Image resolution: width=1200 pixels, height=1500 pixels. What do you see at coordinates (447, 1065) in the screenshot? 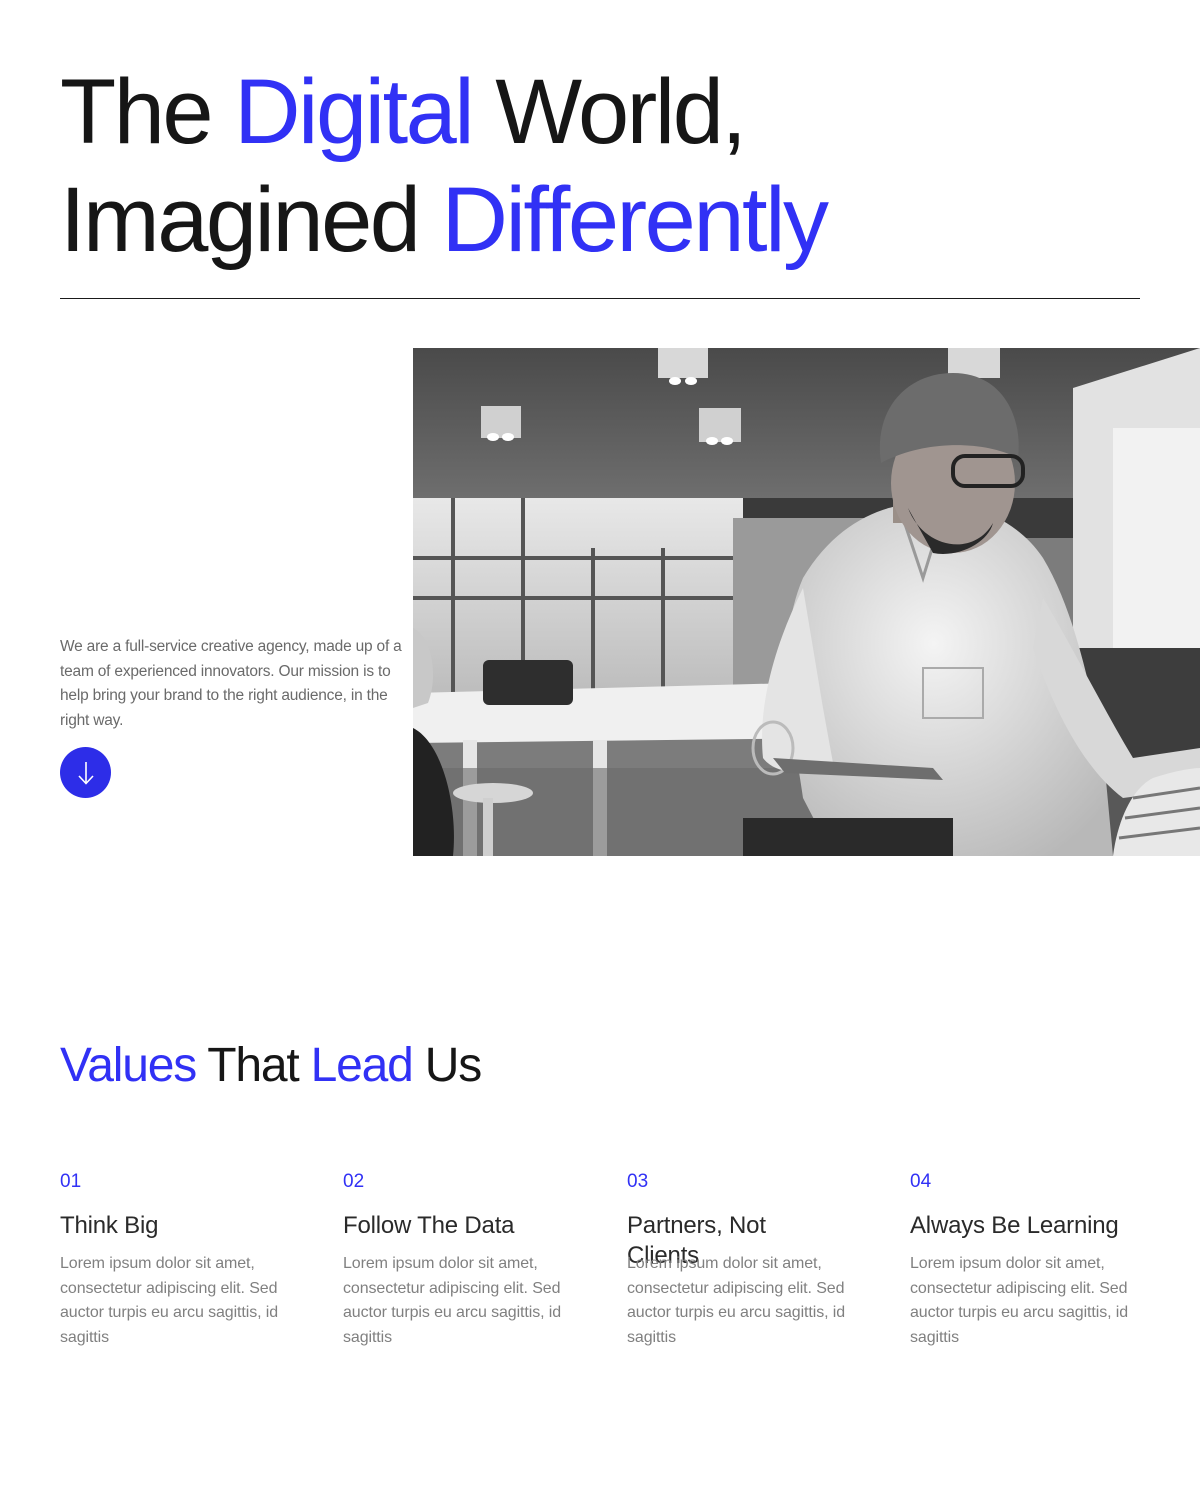
I see `values-title-part: Us` at bounding box center [447, 1065].